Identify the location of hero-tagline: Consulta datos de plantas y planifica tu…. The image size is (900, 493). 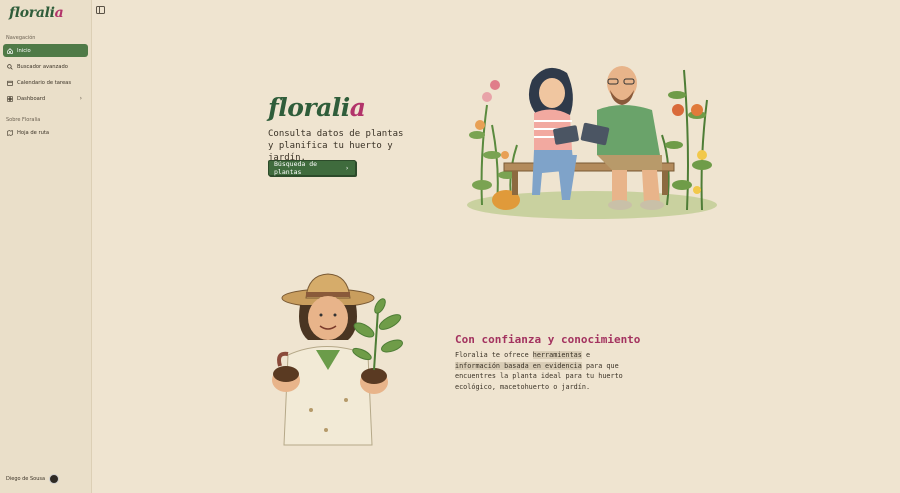
(336, 146).